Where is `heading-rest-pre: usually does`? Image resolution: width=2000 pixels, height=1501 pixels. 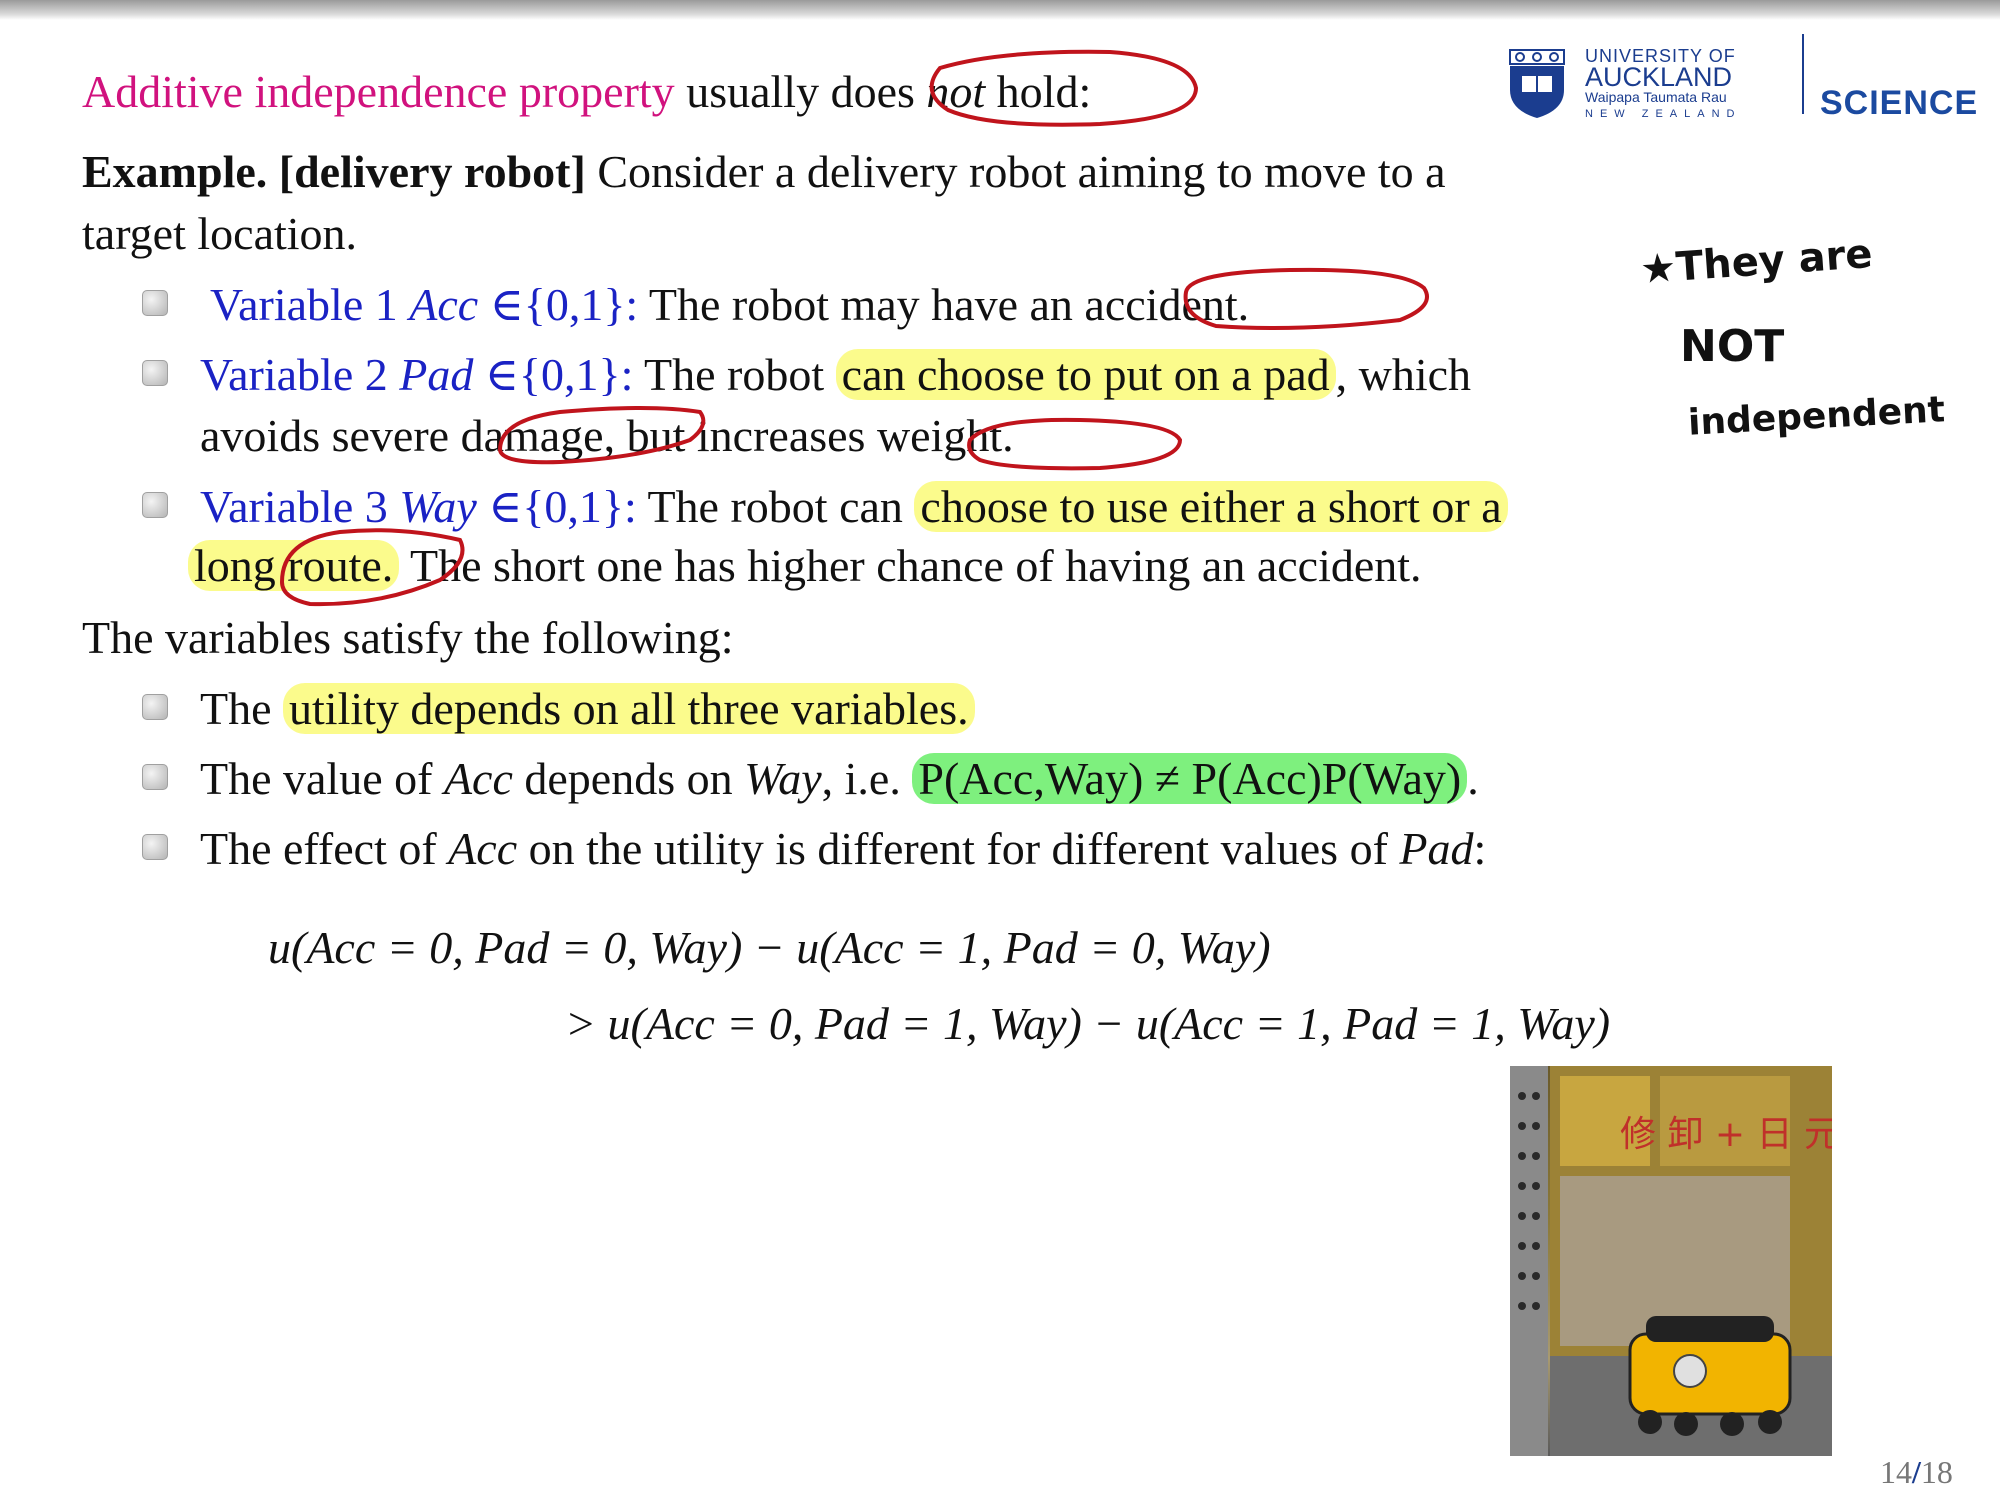
heading-rest-pre: usually does is located at coordinates (800, 91).